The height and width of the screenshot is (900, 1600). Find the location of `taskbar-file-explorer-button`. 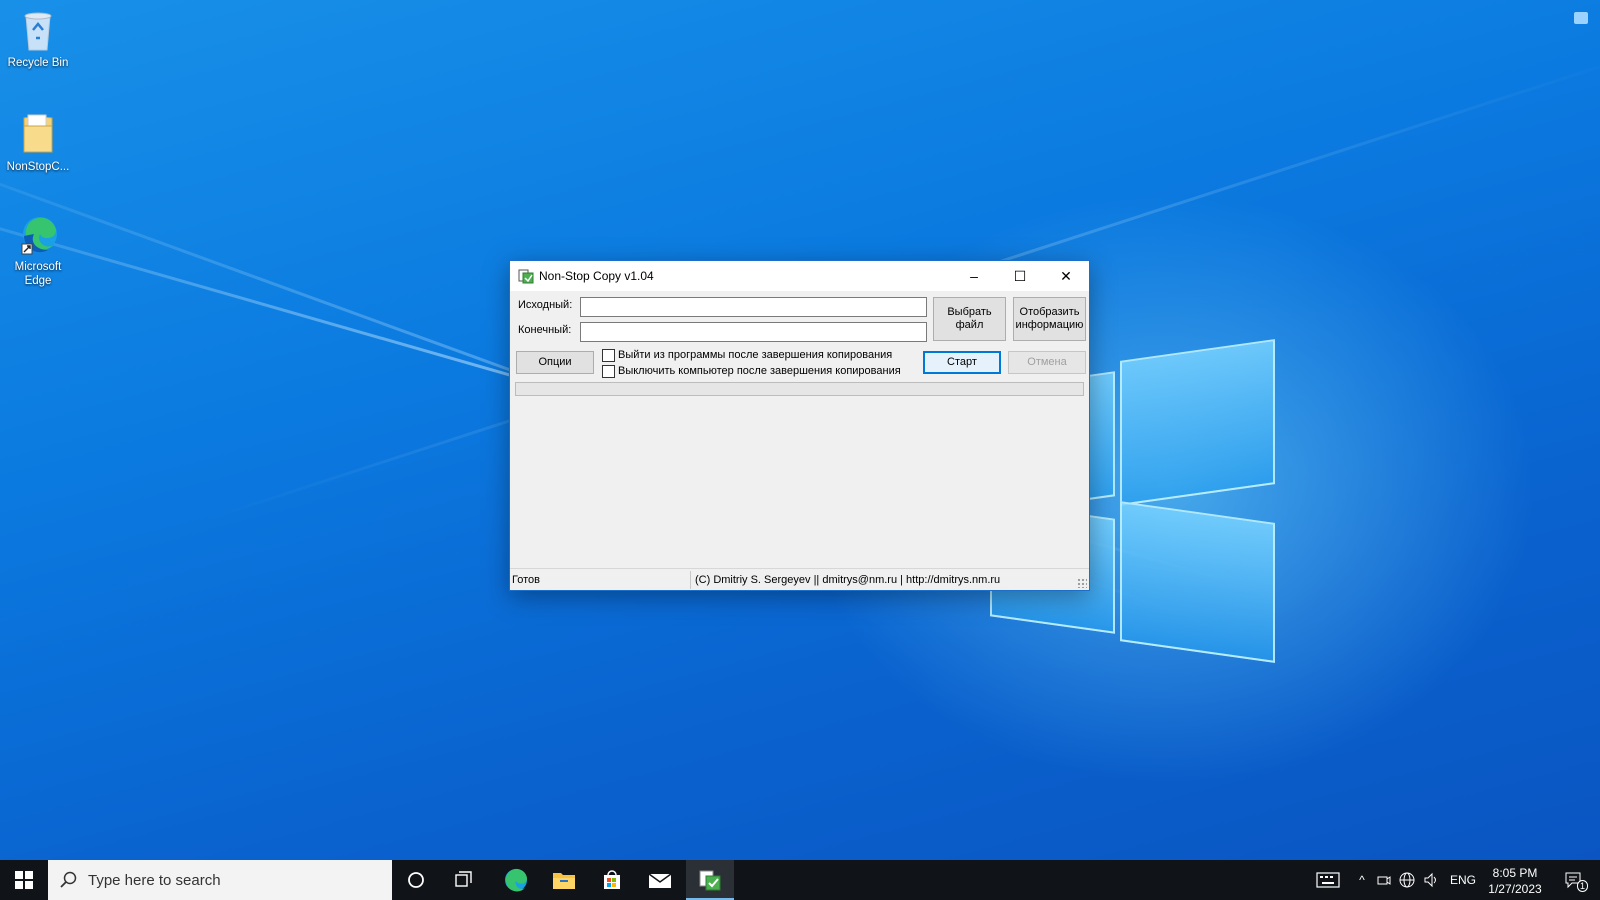

taskbar-file-explorer-button is located at coordinates (564, 880).